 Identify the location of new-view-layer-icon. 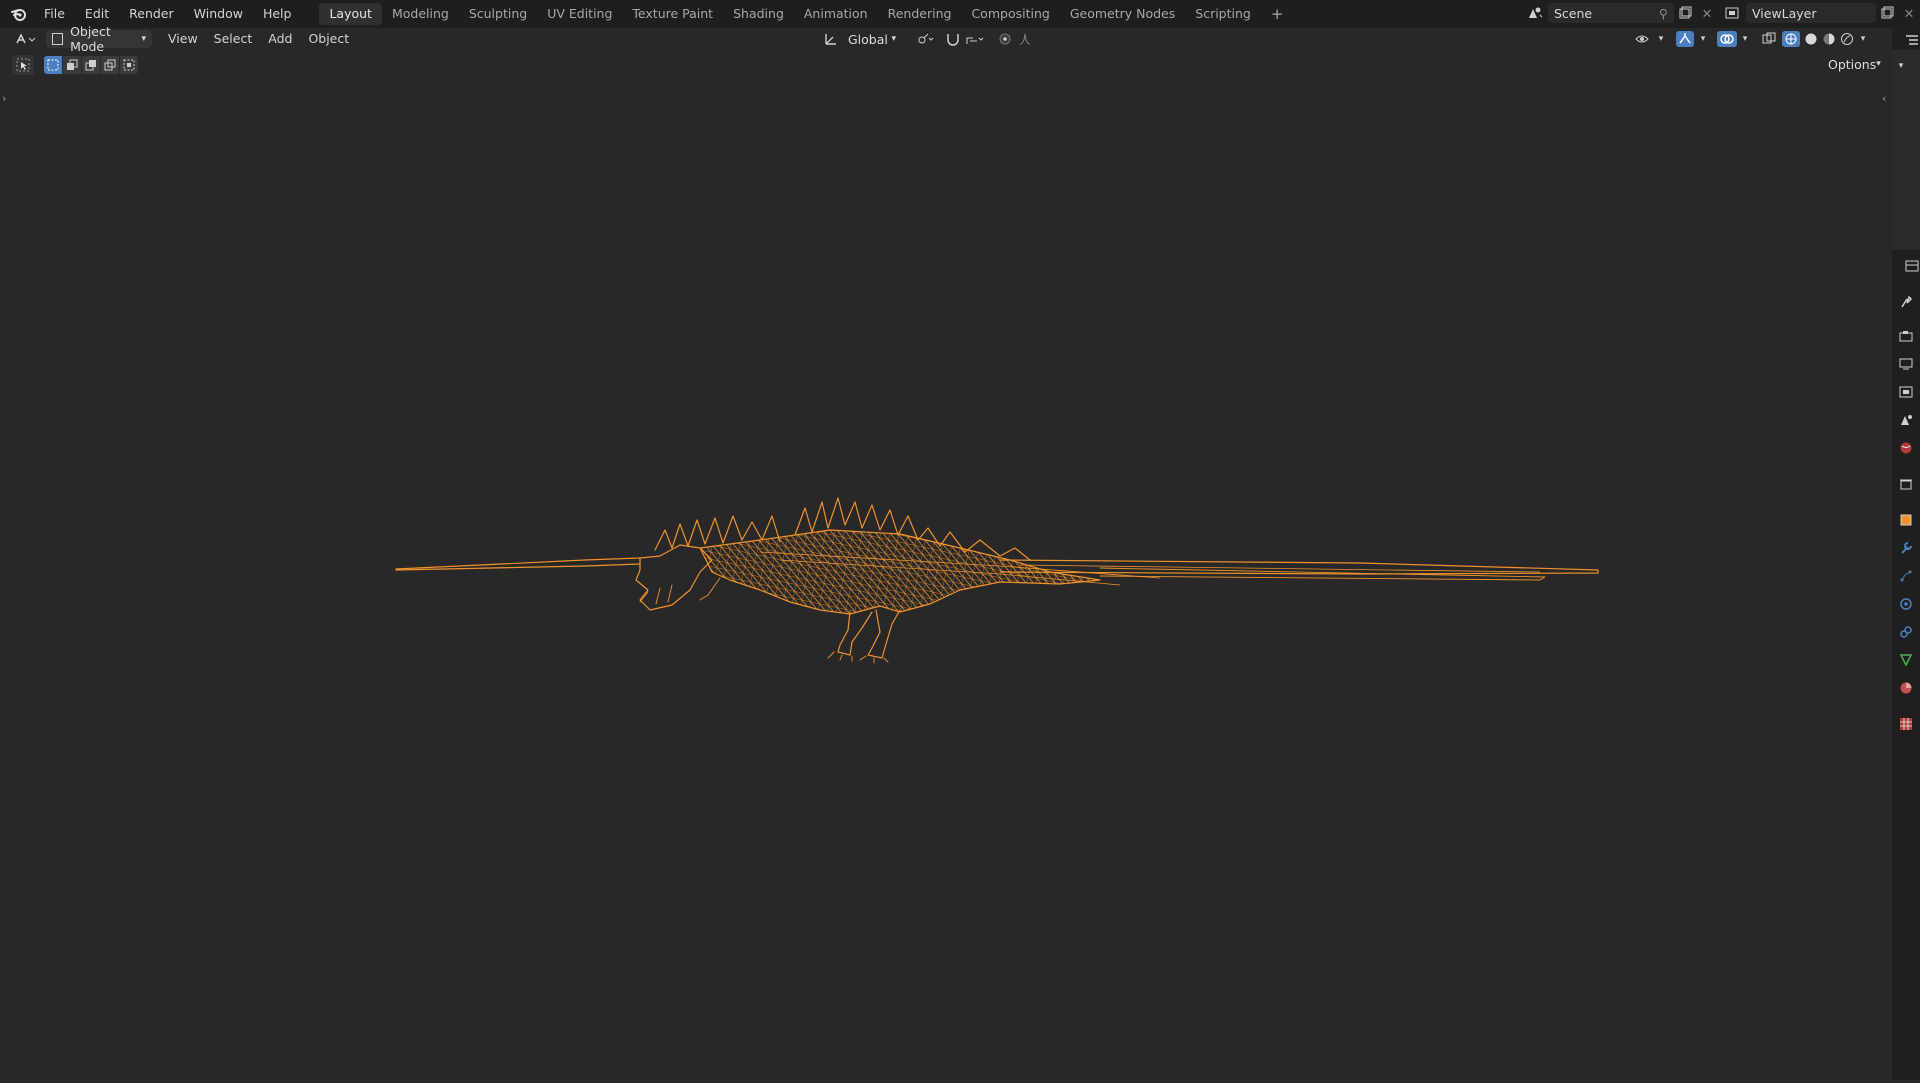
(1887, 13).